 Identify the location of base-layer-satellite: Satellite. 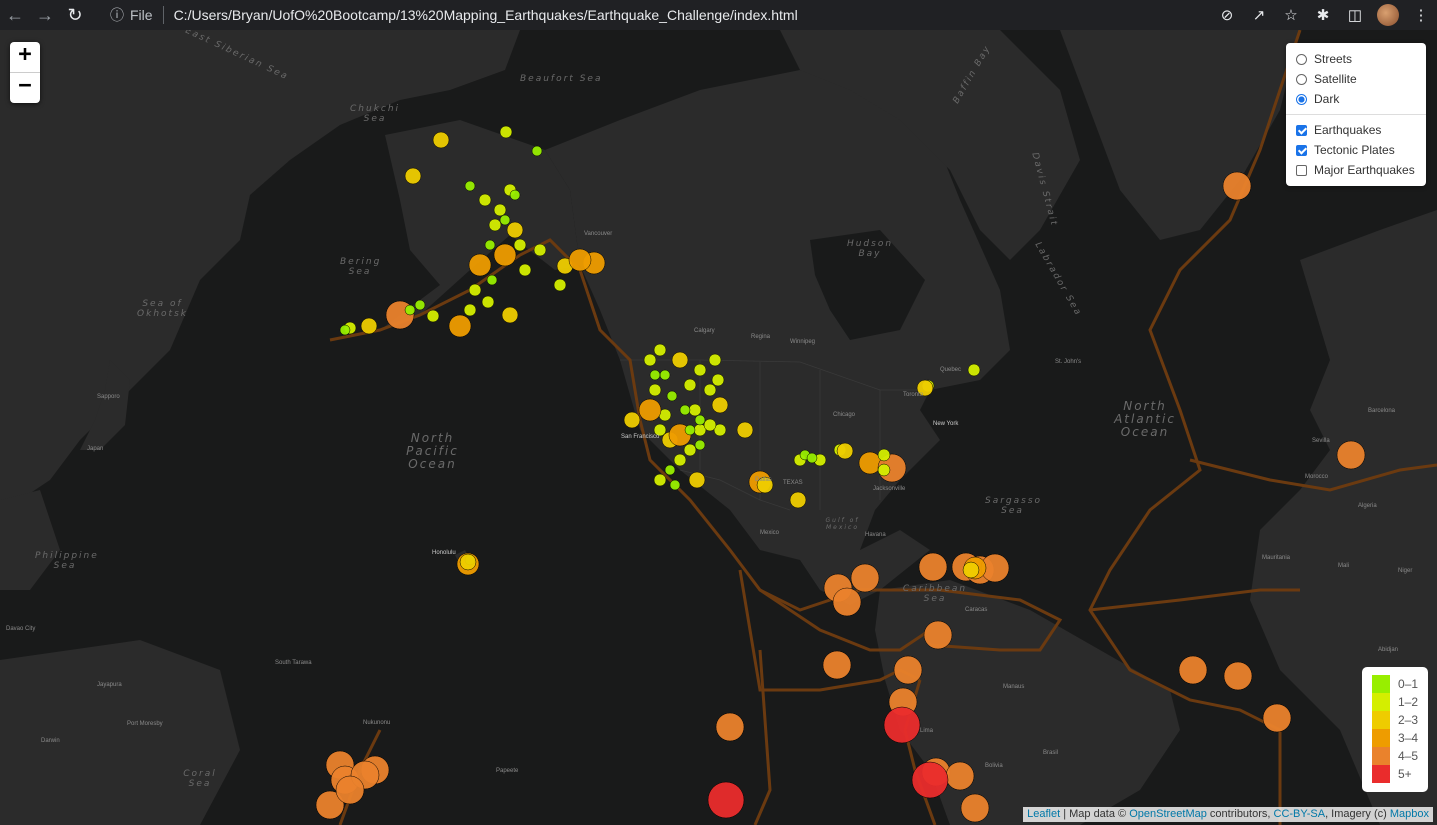
(1361, 79).